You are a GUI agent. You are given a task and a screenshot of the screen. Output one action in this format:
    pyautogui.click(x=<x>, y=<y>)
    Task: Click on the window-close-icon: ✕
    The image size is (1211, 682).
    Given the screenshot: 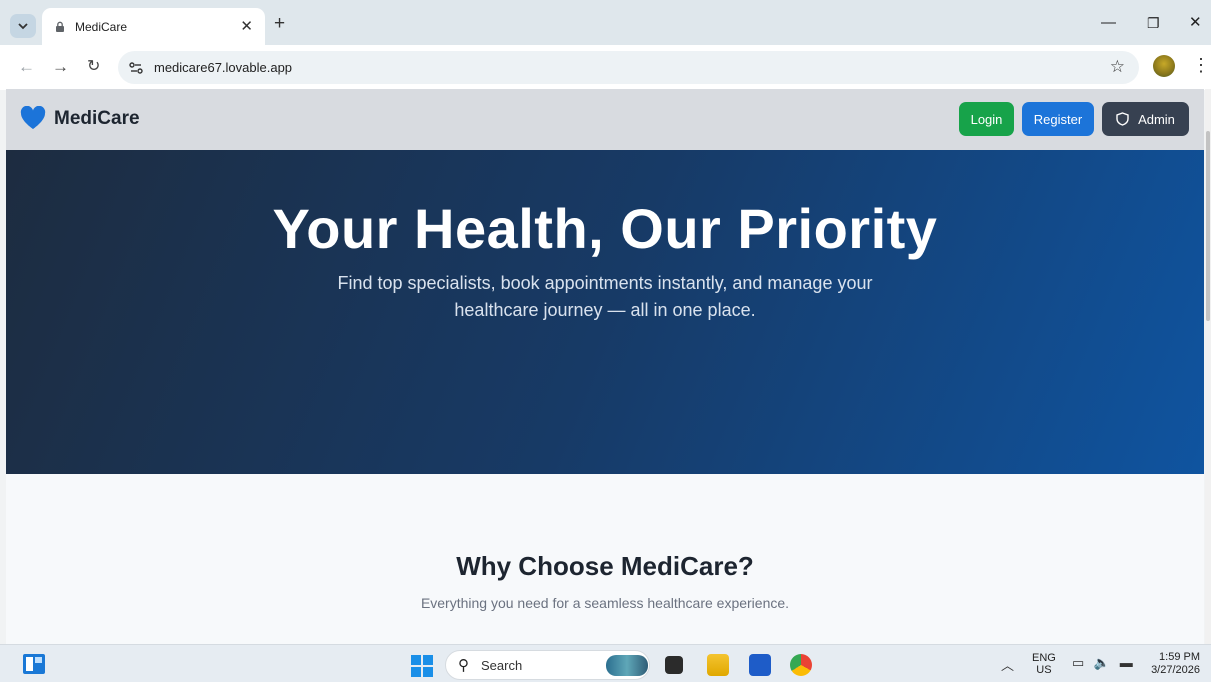 What is the action you would take?
    pyautogui.click(x=1195, y=23)
    